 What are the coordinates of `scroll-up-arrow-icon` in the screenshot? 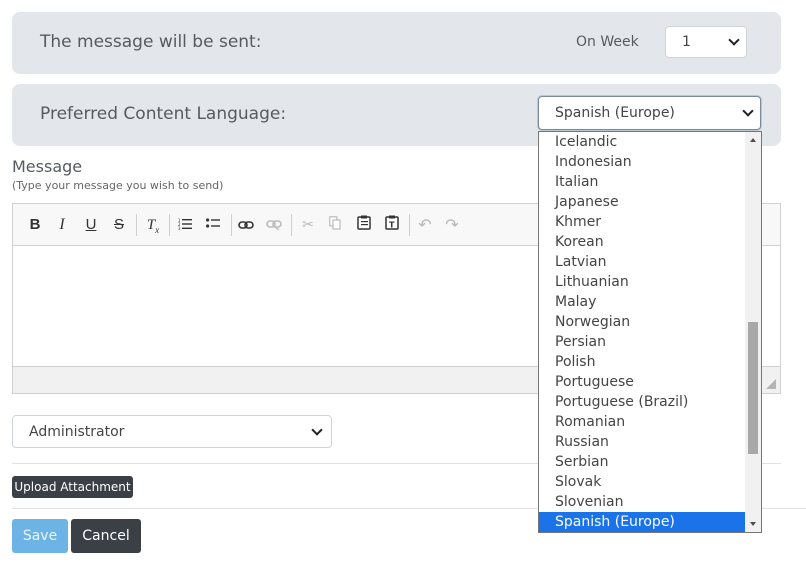 It's located at (753, 140).